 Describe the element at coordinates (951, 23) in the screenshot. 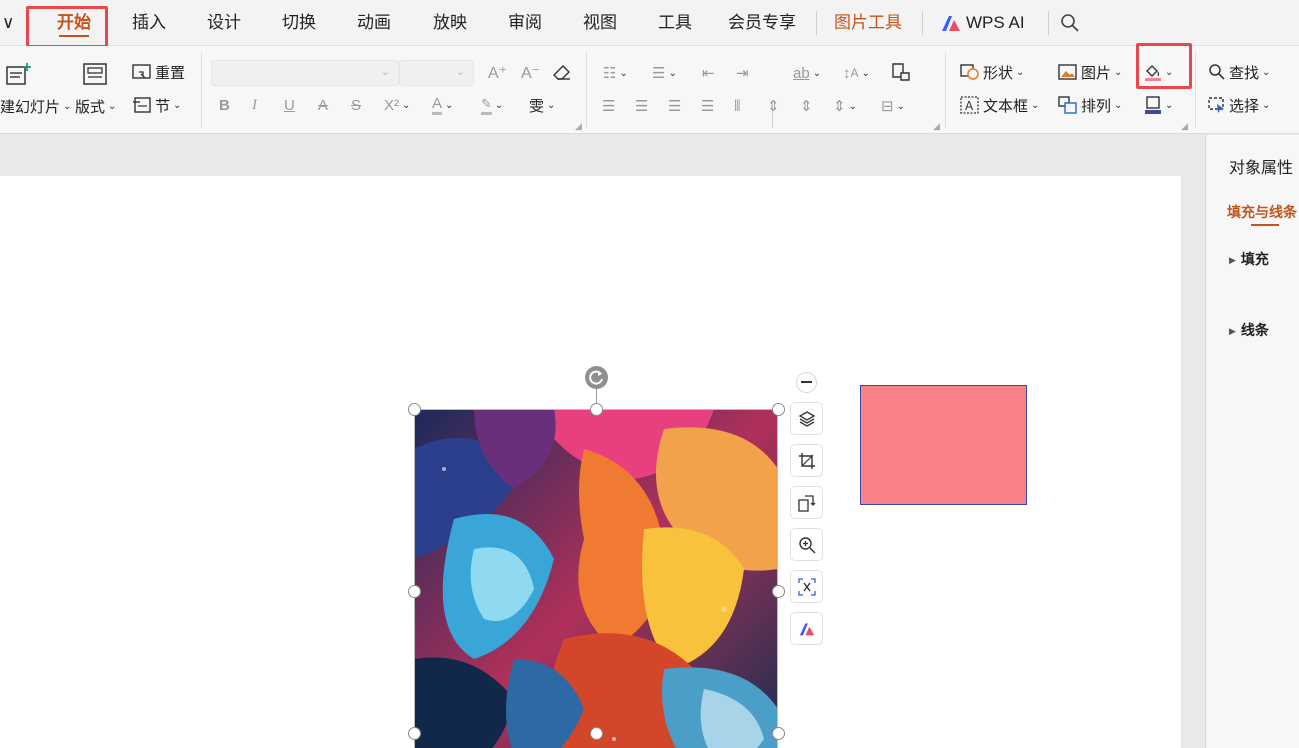

I see `wps-ai-logo-icon` at that location.